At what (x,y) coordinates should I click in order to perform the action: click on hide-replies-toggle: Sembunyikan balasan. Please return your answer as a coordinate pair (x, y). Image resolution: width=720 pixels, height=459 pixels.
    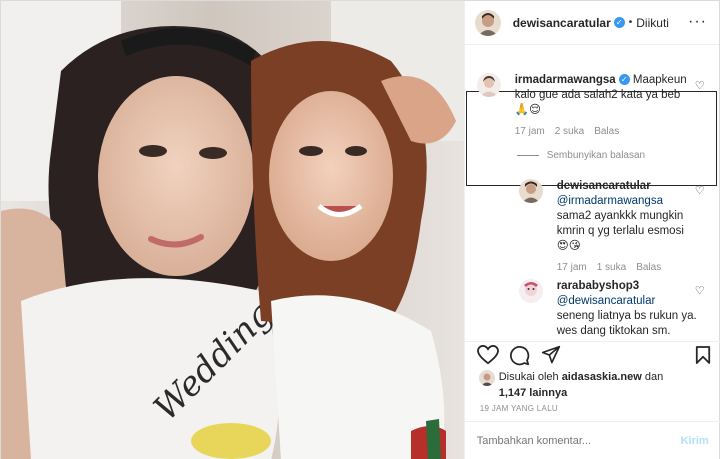
    Looking at the image, I should click on (581, 155).